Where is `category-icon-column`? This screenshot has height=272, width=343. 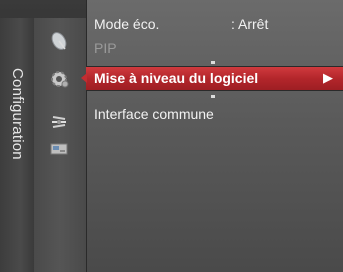
category-icon-column is located at coordinates (60, 145).